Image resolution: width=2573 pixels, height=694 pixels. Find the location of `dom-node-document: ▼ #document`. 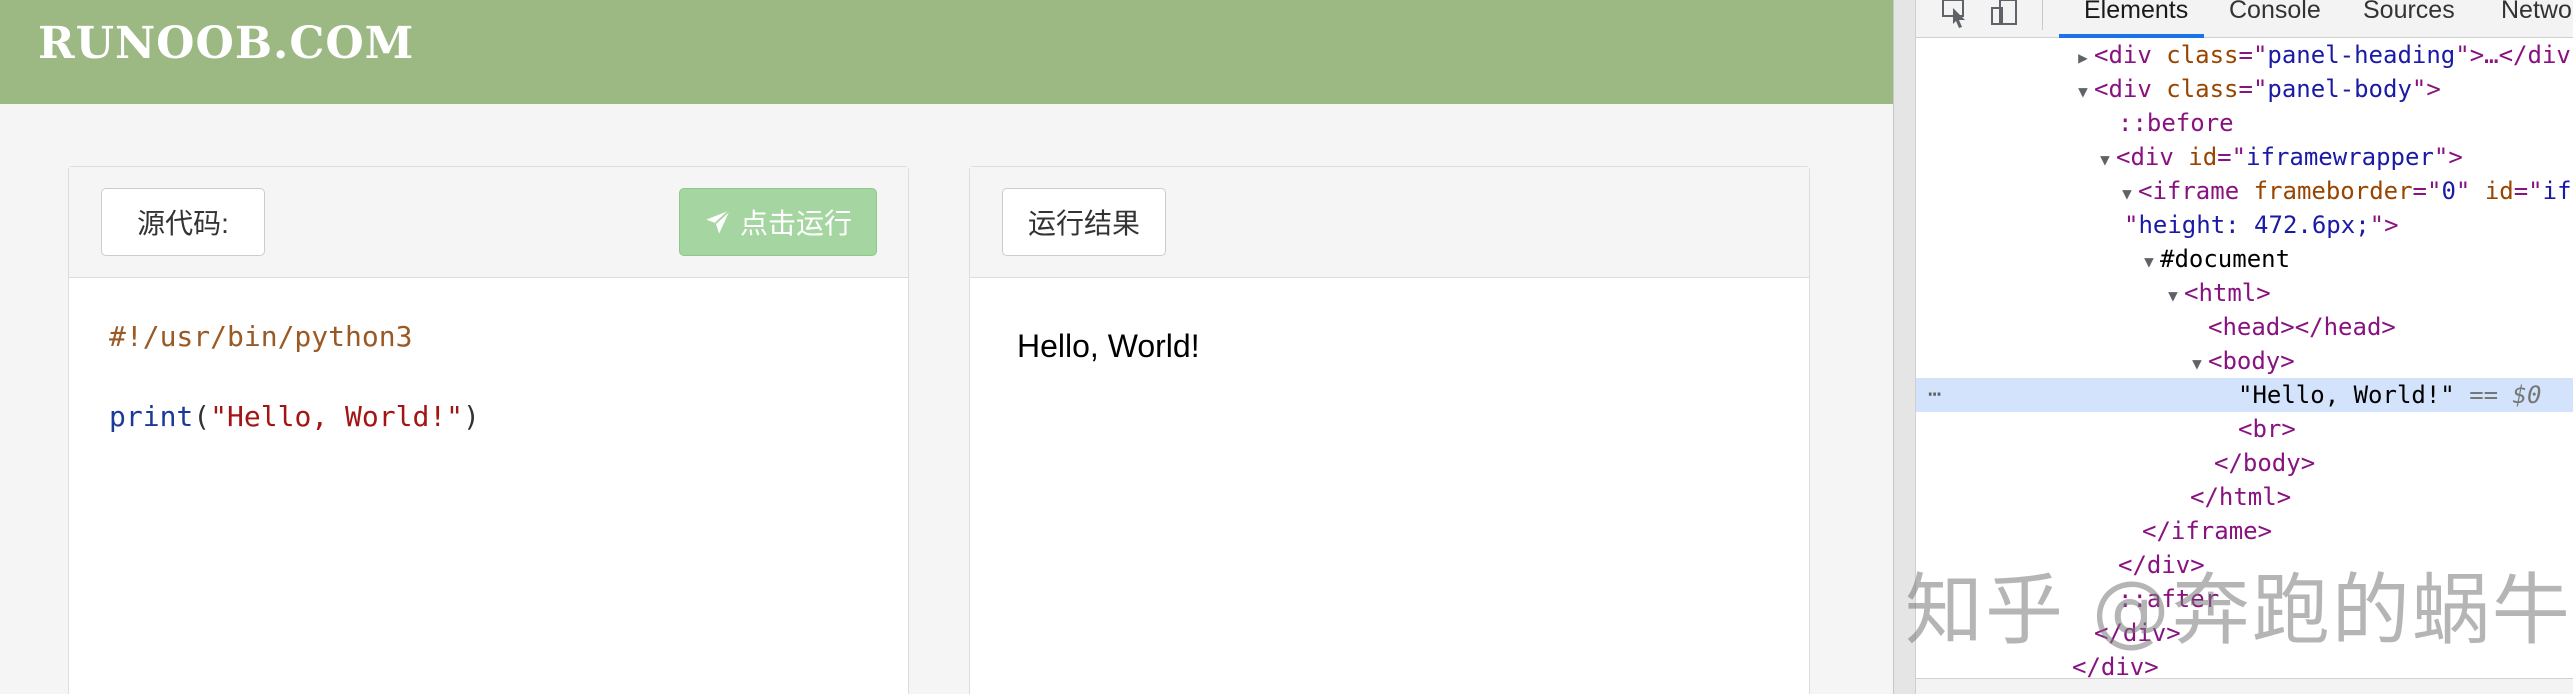

dom-node-document: ▼ #document is located at coordinates (2244, 259).